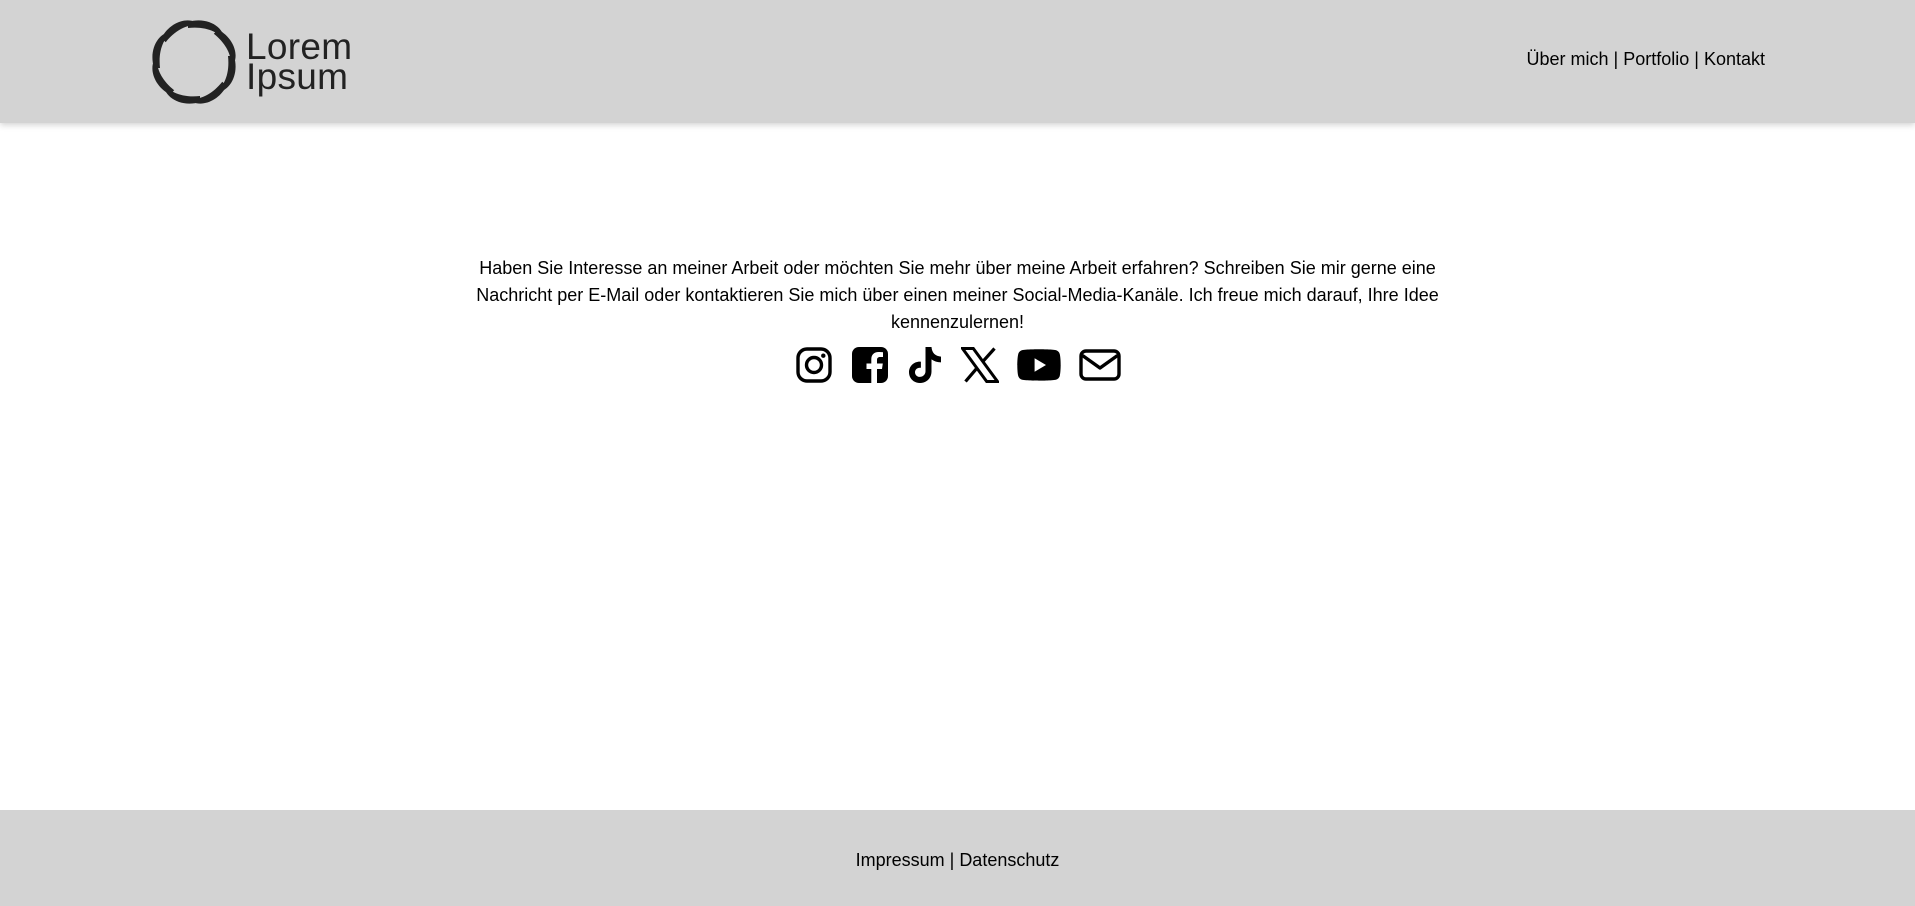 This screenshot has width=1915, height=906. I want to click on nav-link-kontakt: Kontakt, so click(1734, 59).